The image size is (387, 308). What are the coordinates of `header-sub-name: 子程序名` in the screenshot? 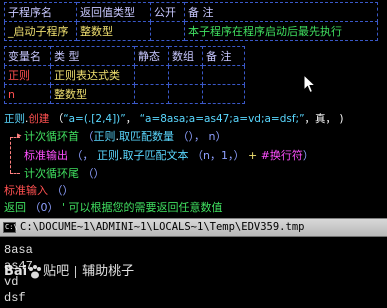 It's located at (40, 12).